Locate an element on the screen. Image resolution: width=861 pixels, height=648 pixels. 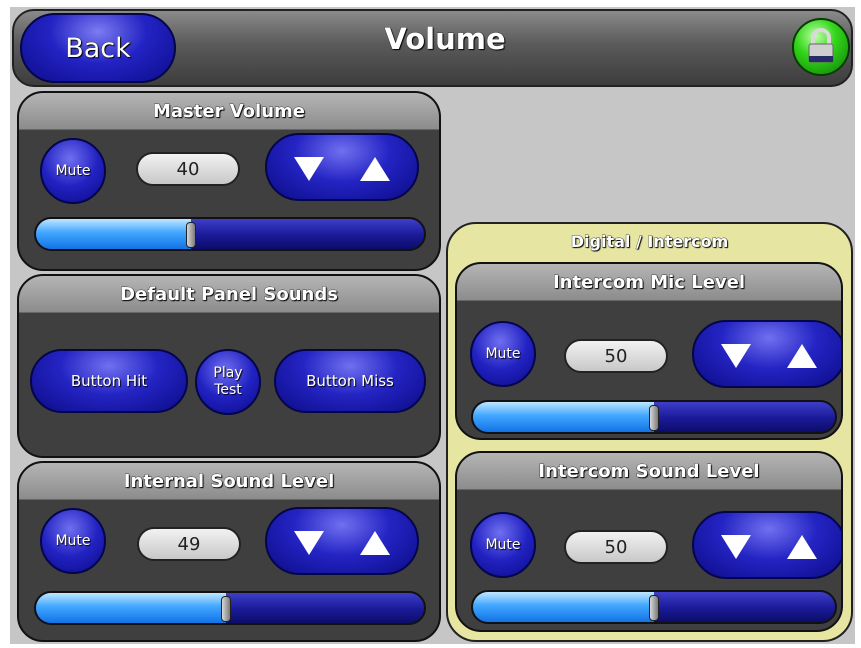
mic-level-slider is located at coordinates (654, 417).